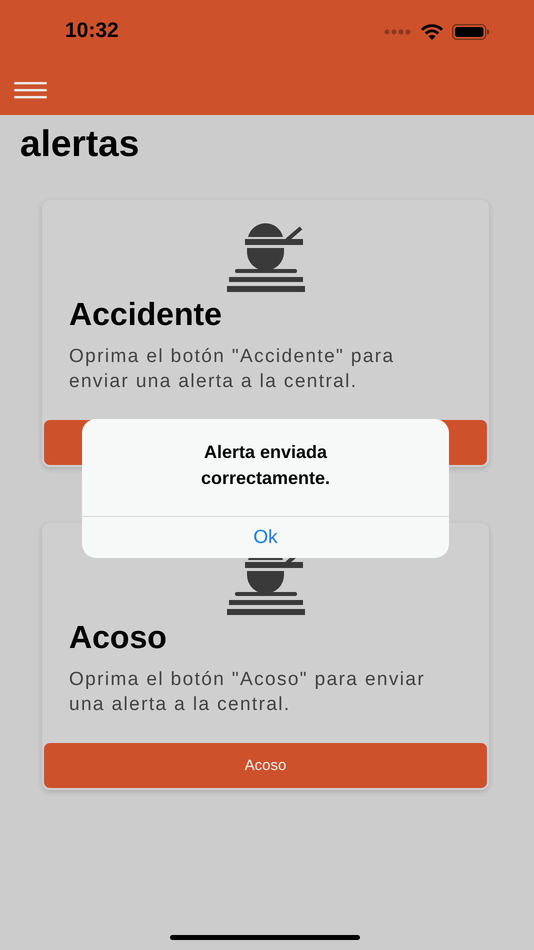  What do you see at coordinates (398, 32) in the screenshot?
I see `signal-icon` at bounding box center [398, 32].